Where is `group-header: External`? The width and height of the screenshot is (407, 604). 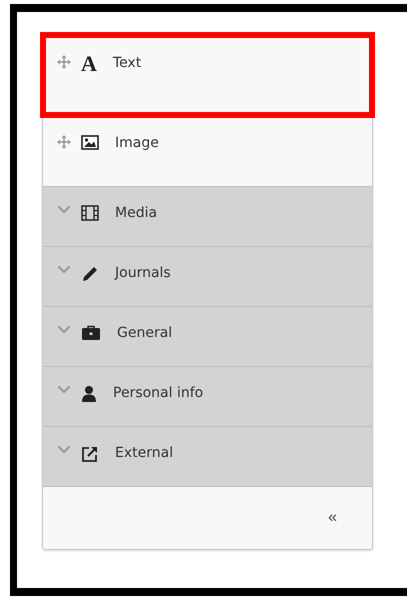 group-header: External is located at coordinates (207, 457).